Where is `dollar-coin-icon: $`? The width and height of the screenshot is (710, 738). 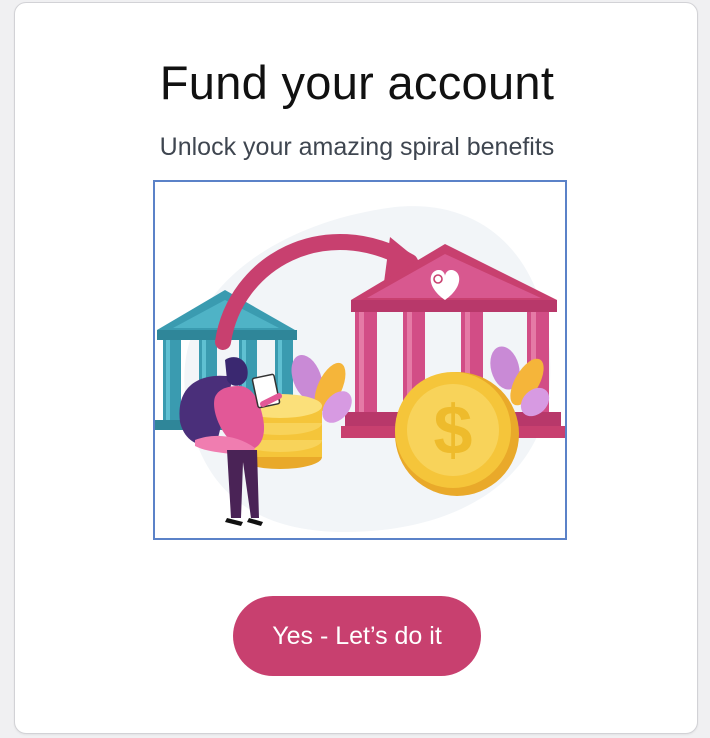 dollar-coin-icon: $ is located at coordinates (457, 434).